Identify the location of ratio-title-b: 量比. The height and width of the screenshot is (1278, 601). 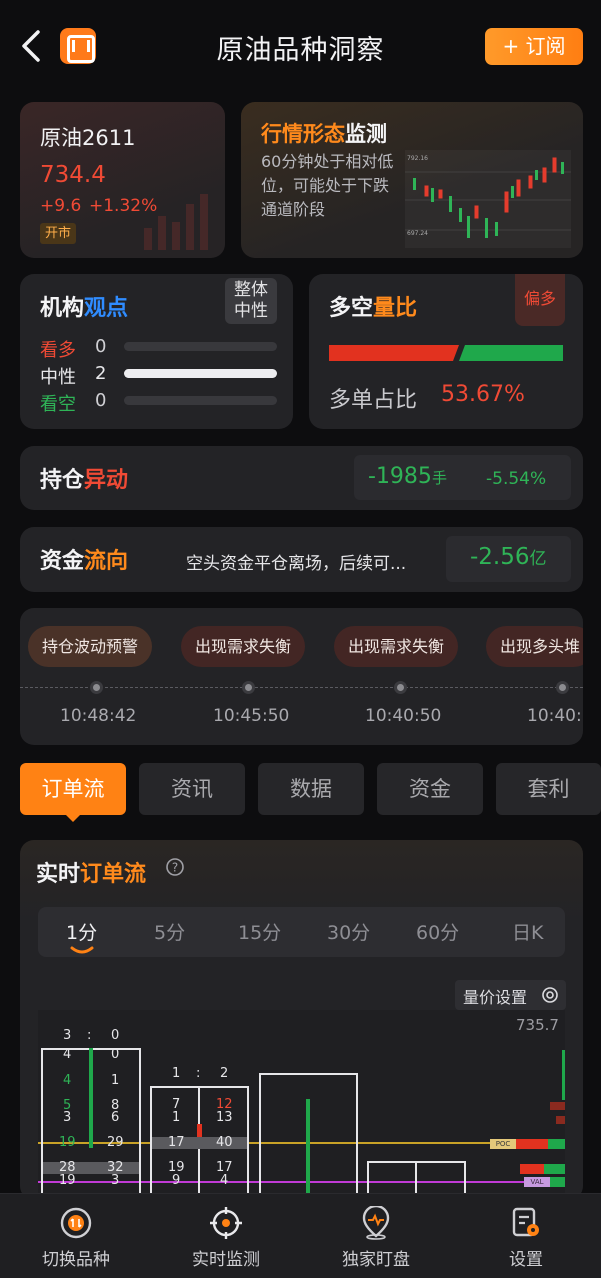
(395, 308).